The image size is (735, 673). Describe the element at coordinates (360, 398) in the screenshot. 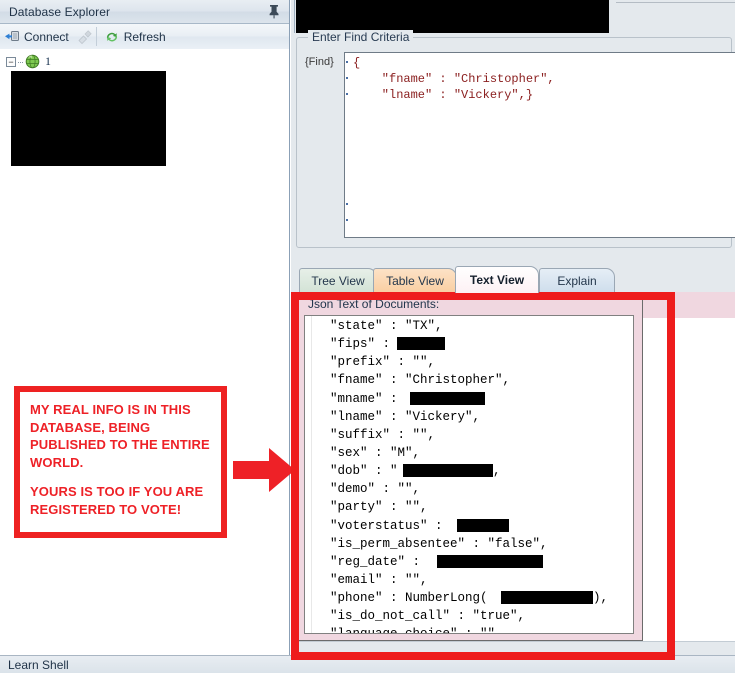

I see `json-line-text: "mname" :` at that location.